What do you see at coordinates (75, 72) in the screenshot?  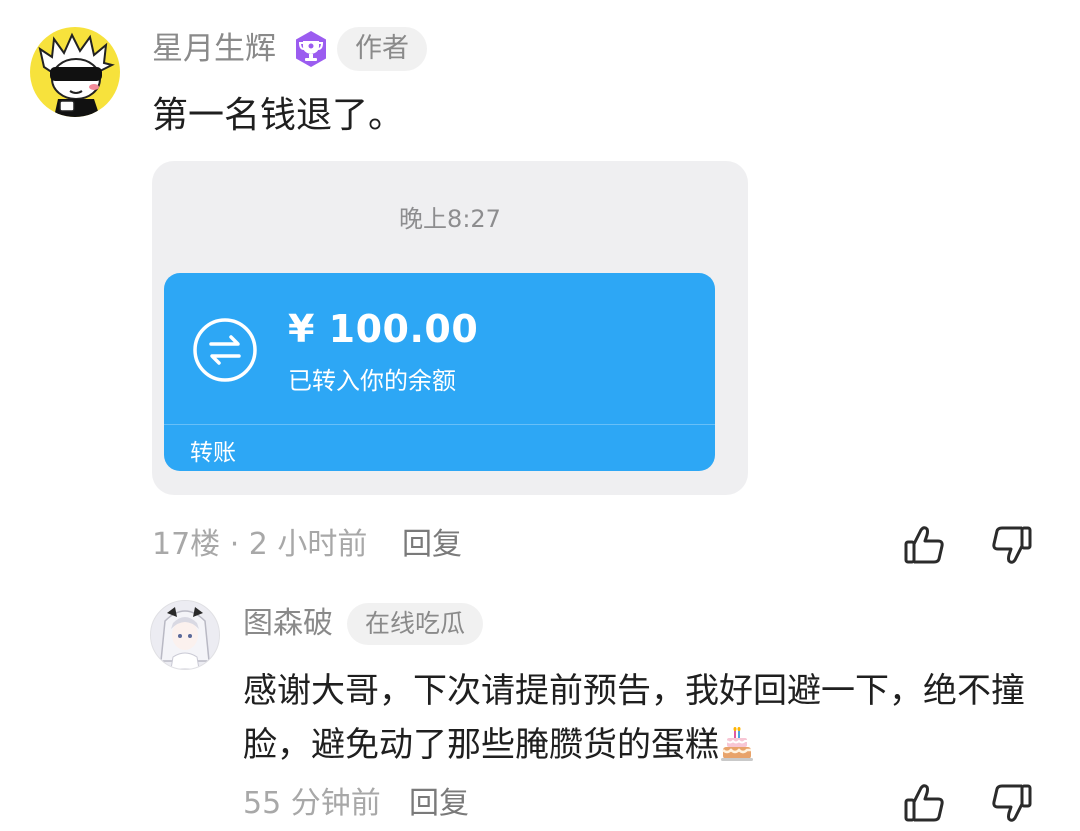 I see `commenter-avatar` at bounding box center [75, 72].